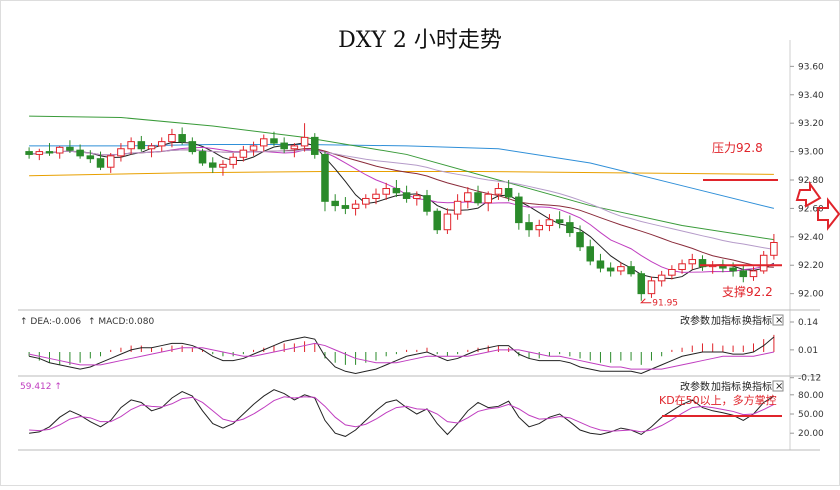 The width and height of the screenshot is (840, 490). I want to click on macd-tick-label: 0.14, so click(808, 323).